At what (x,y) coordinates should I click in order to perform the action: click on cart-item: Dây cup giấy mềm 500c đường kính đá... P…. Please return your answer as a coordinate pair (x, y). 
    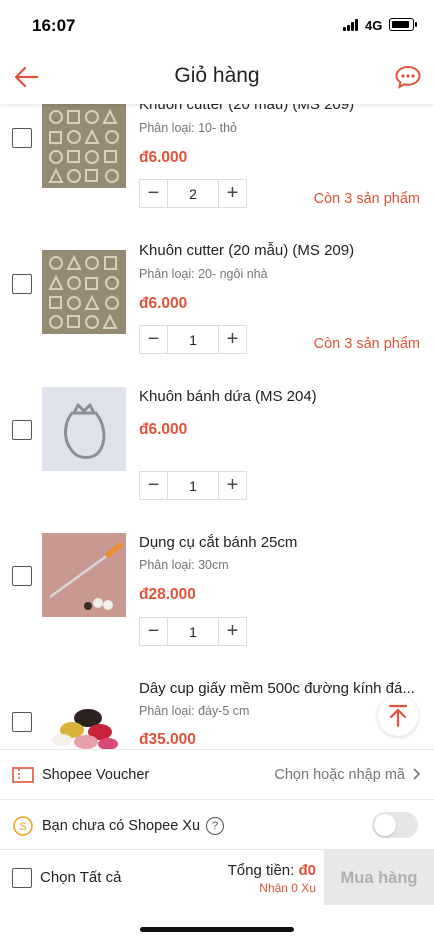
    Looking at the image, I should click on (217, 712).